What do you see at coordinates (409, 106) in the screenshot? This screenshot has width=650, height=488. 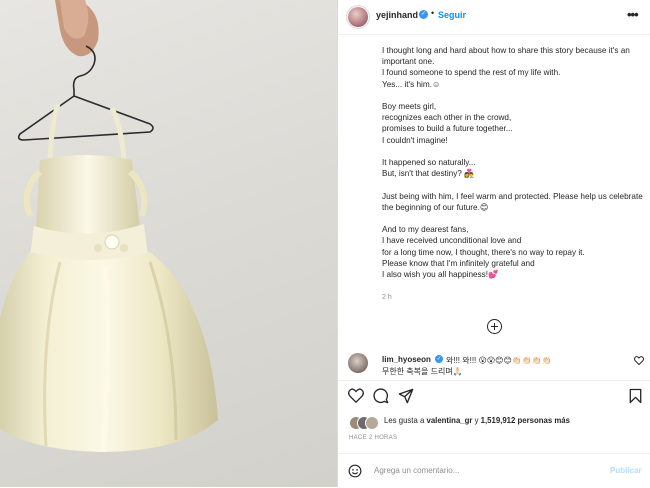 I see `caption-line: Boy meets girl,` at bounding box center [409, 106].